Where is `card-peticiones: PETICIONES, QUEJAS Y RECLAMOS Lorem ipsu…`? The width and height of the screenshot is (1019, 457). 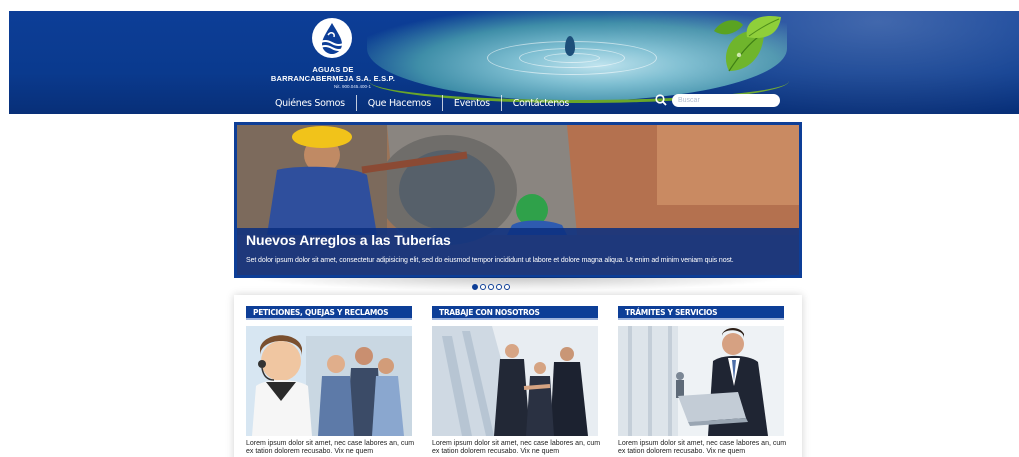
card-peticiones: PETICIONES, QUEJAS Y RECLAMOS Lorem ipsu… is located at coordinates (330, 381).